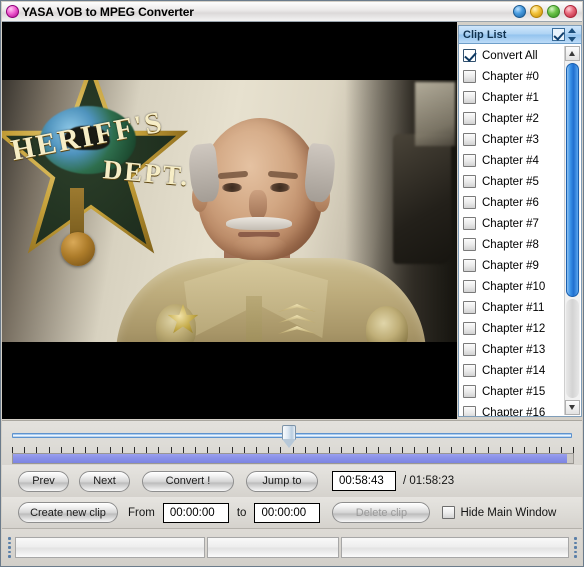  I want to click on seek-slider, so click(292, 436).